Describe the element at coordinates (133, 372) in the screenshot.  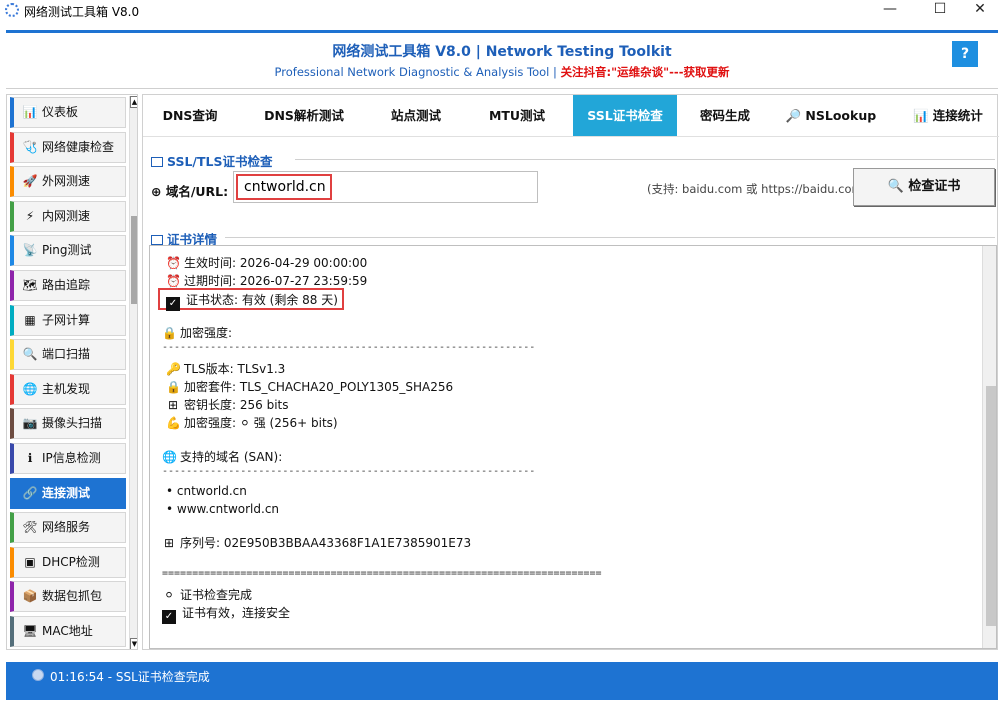
I see `sidebar-scrollbar: ▲ ▼` at that location.